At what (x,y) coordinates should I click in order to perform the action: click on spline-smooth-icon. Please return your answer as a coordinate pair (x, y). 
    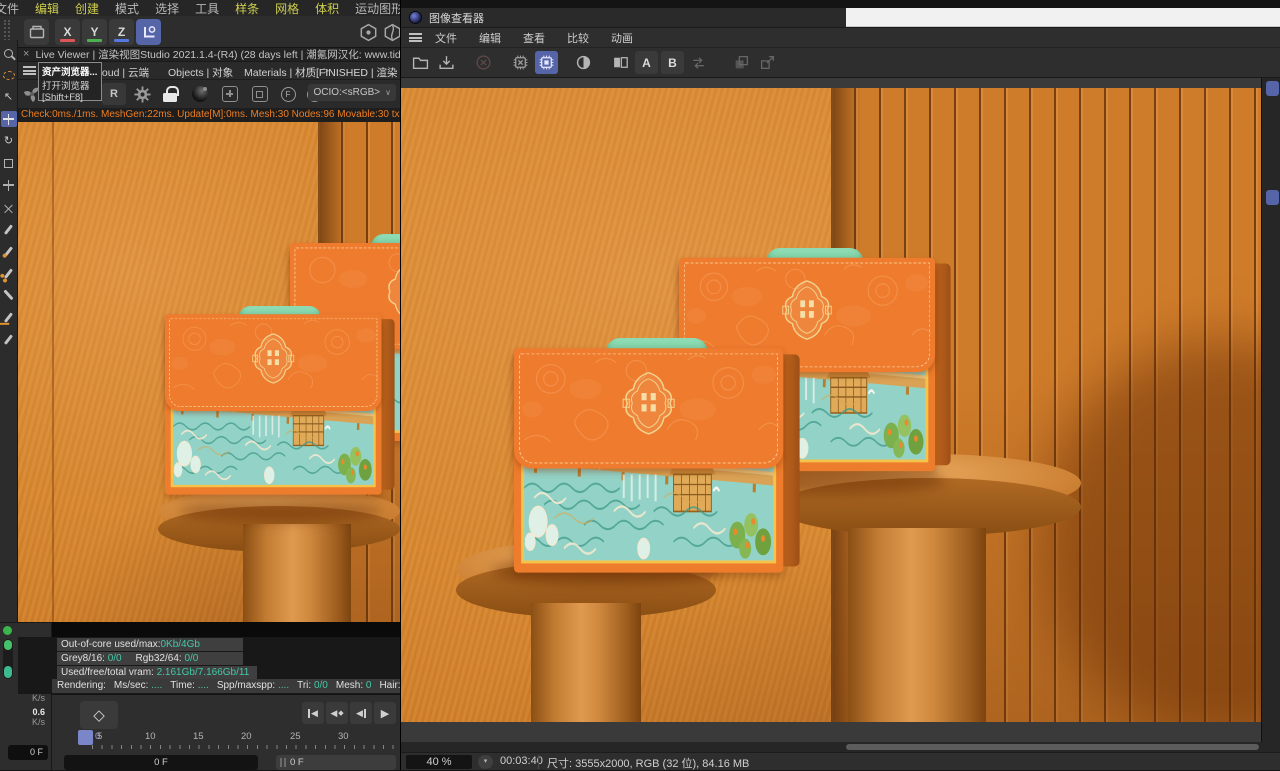
    Looking at the image, I should click on (9, 273).